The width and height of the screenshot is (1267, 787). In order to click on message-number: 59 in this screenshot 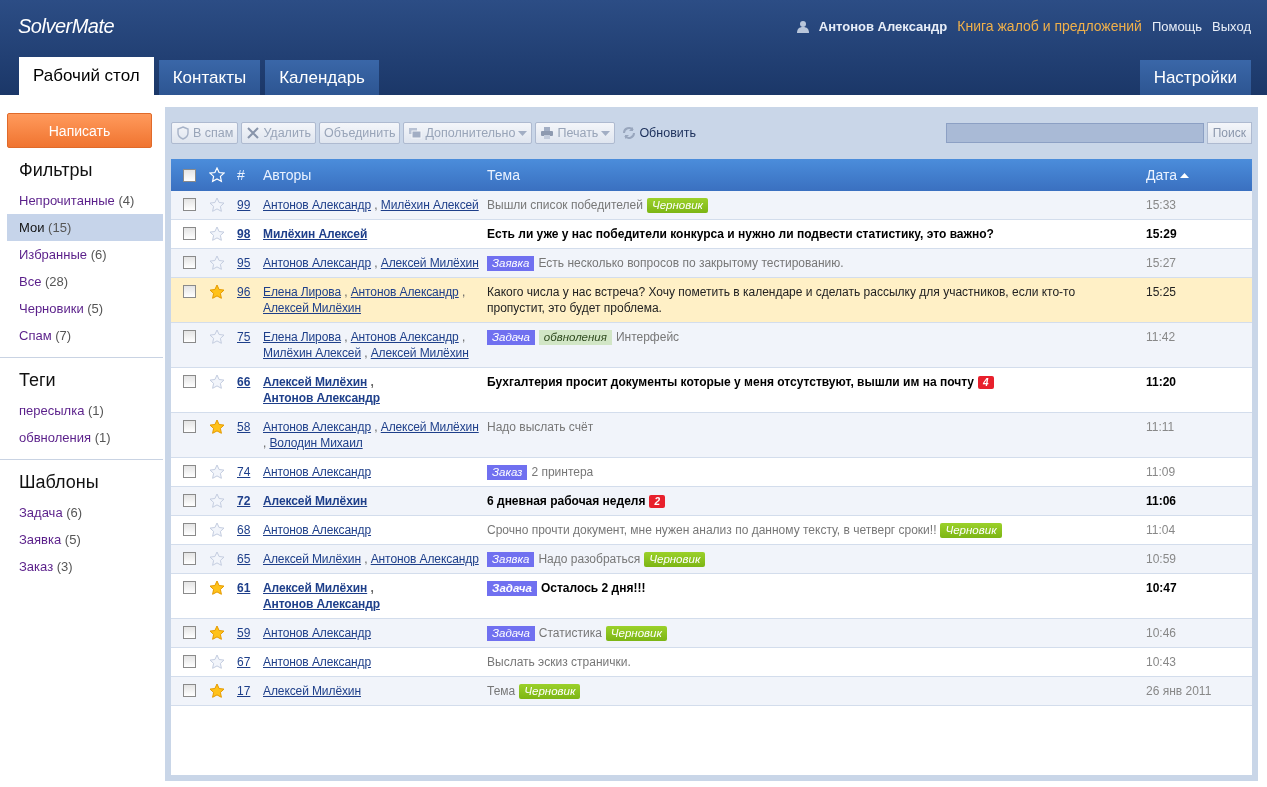, I will do `click(244, 633)`.